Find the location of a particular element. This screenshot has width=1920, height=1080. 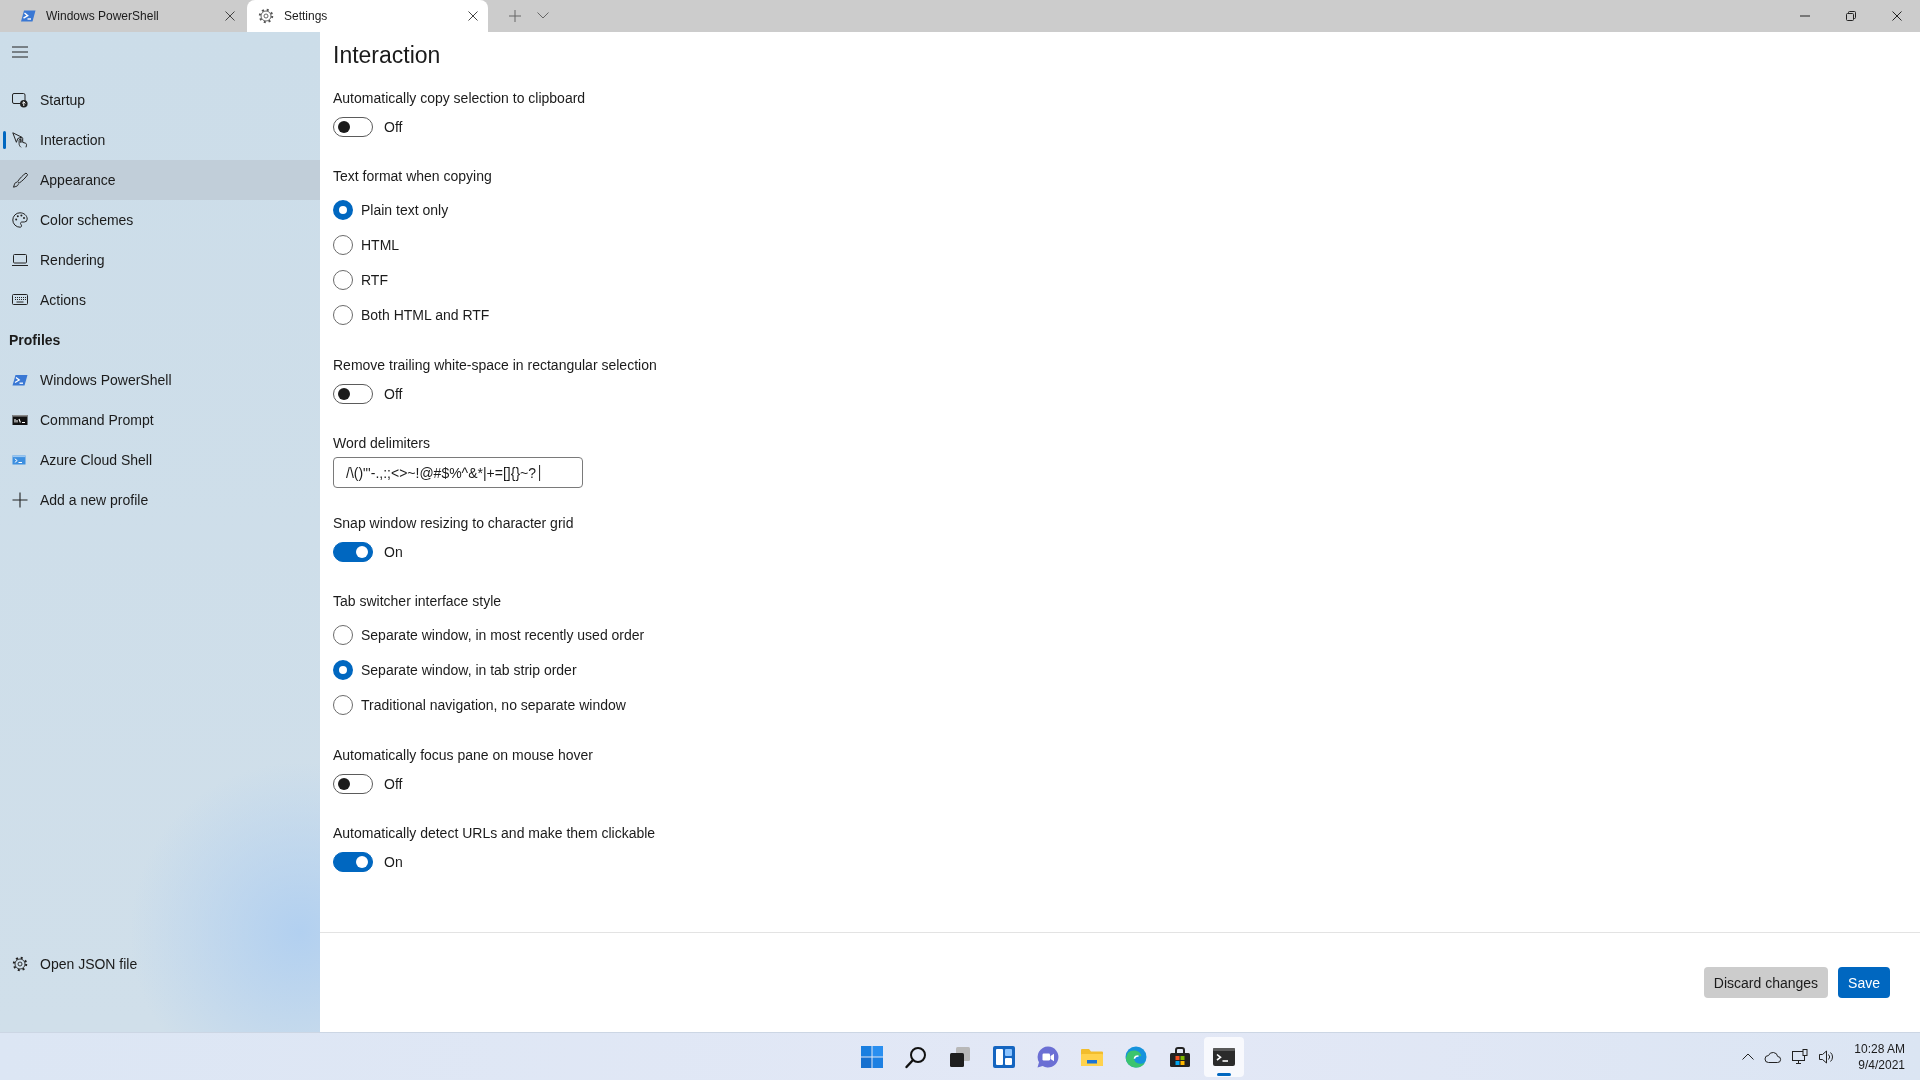

nav-item: Azure Cloud Shell is located at coordinates (160, 460).